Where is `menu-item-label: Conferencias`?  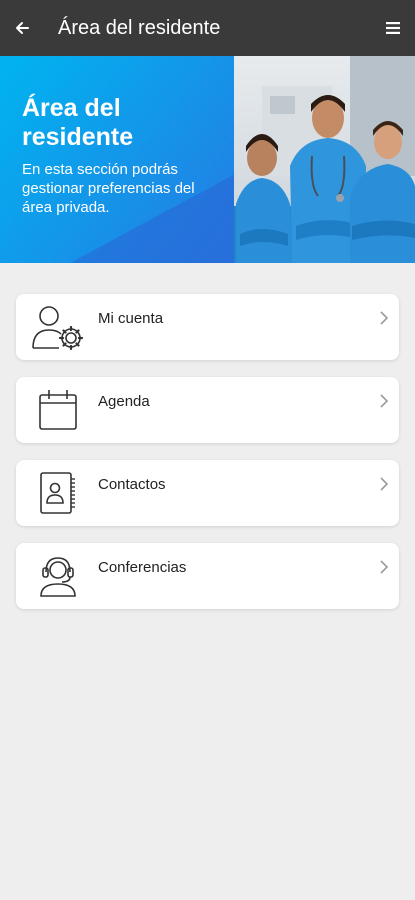 menu-item-label: Conferencias is located at coordinates (142, 567).